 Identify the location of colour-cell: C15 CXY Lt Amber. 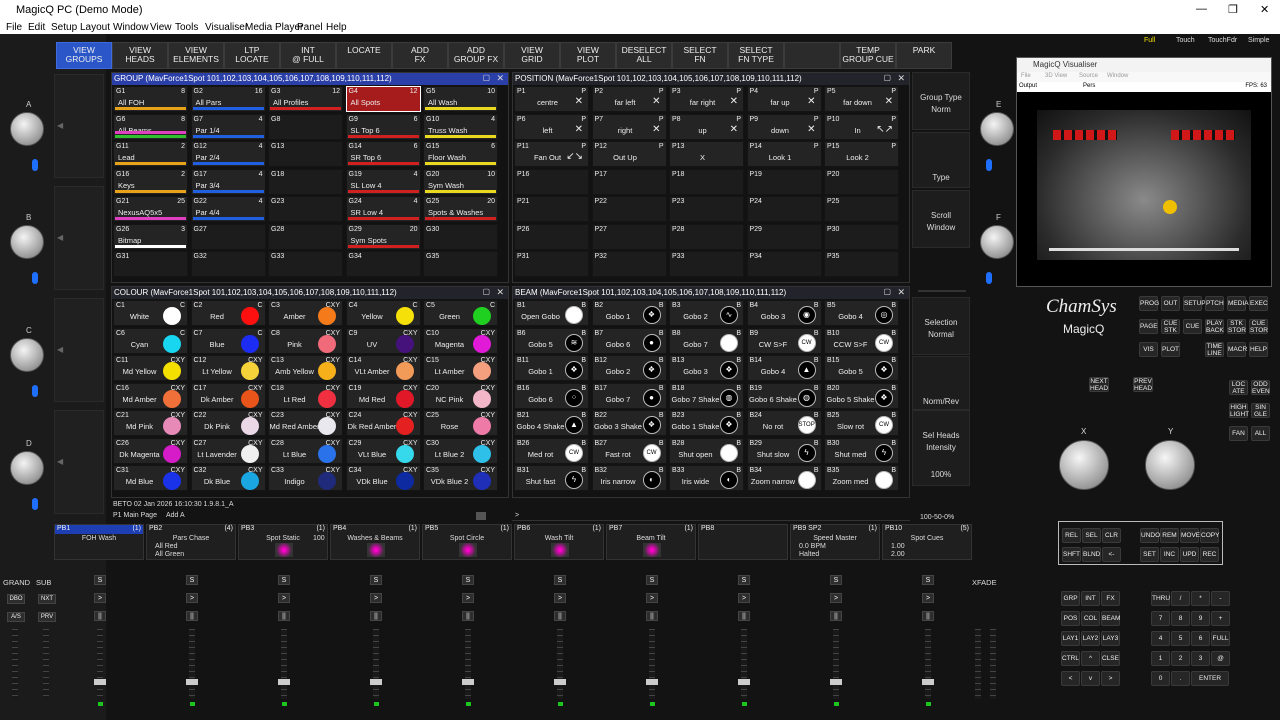
(460, 368).